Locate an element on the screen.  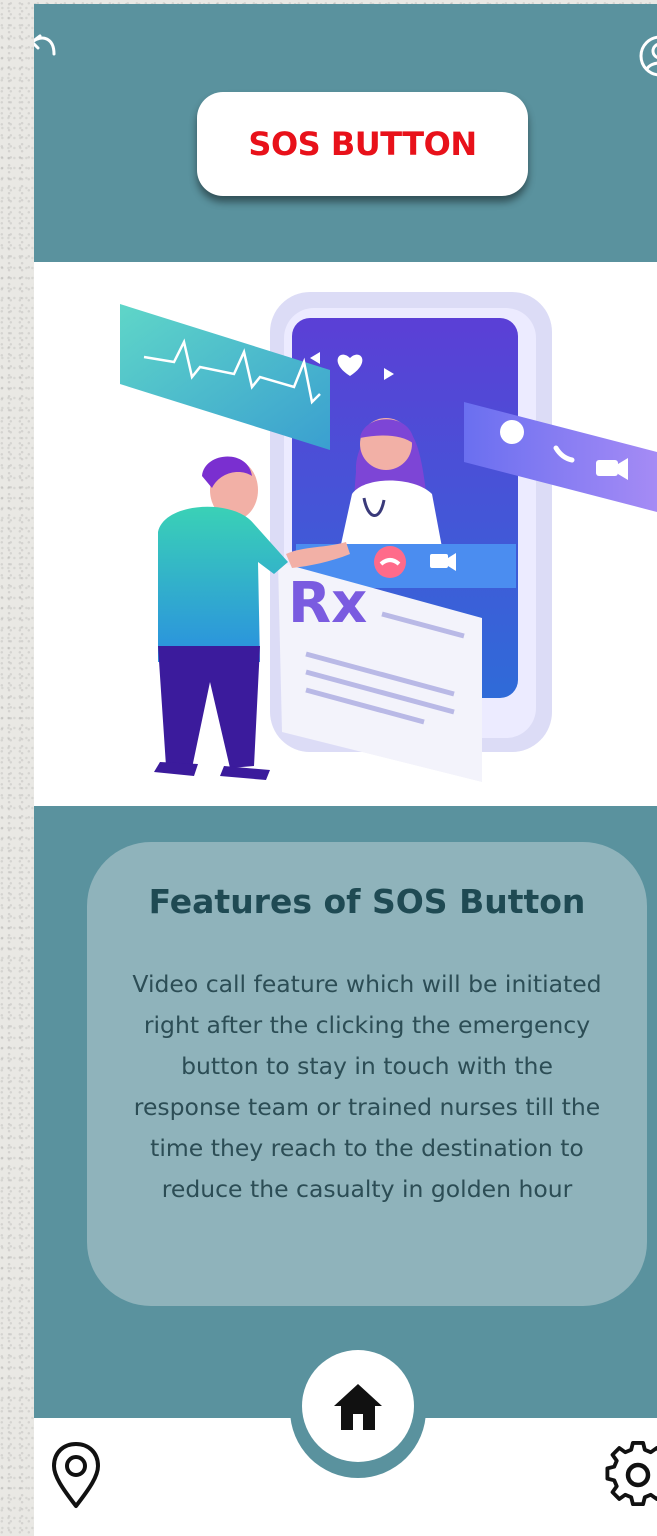
home-icon is located at coordinates (358, 1407).